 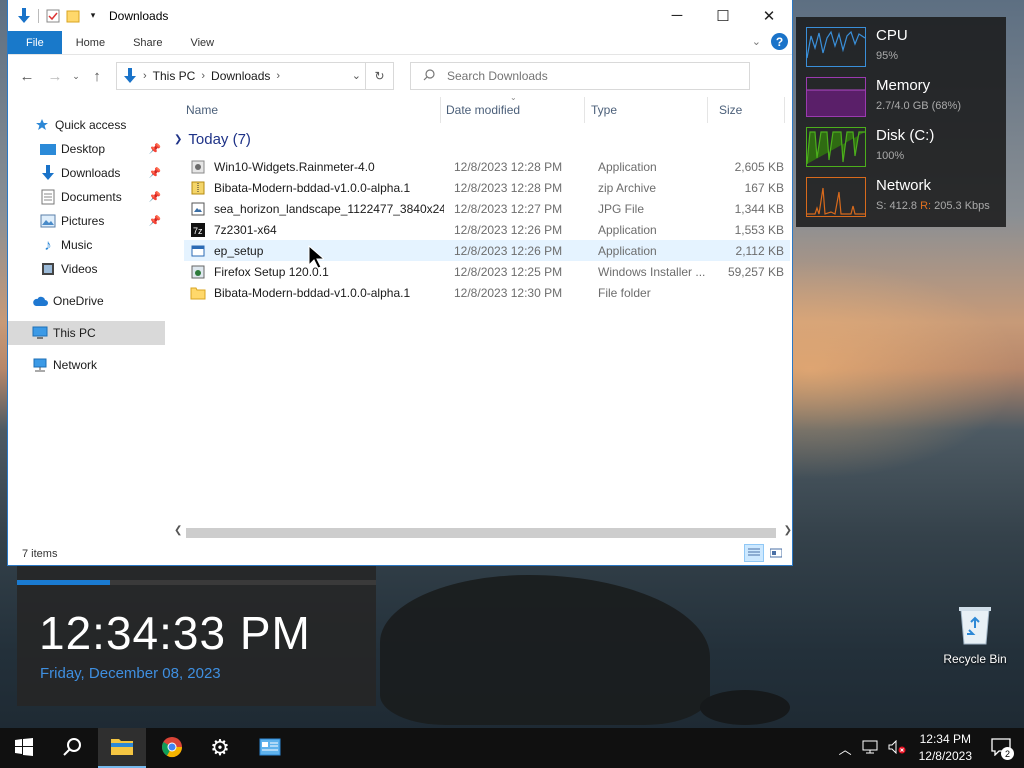 I want to click on search-box, so click(x=580, y=76).